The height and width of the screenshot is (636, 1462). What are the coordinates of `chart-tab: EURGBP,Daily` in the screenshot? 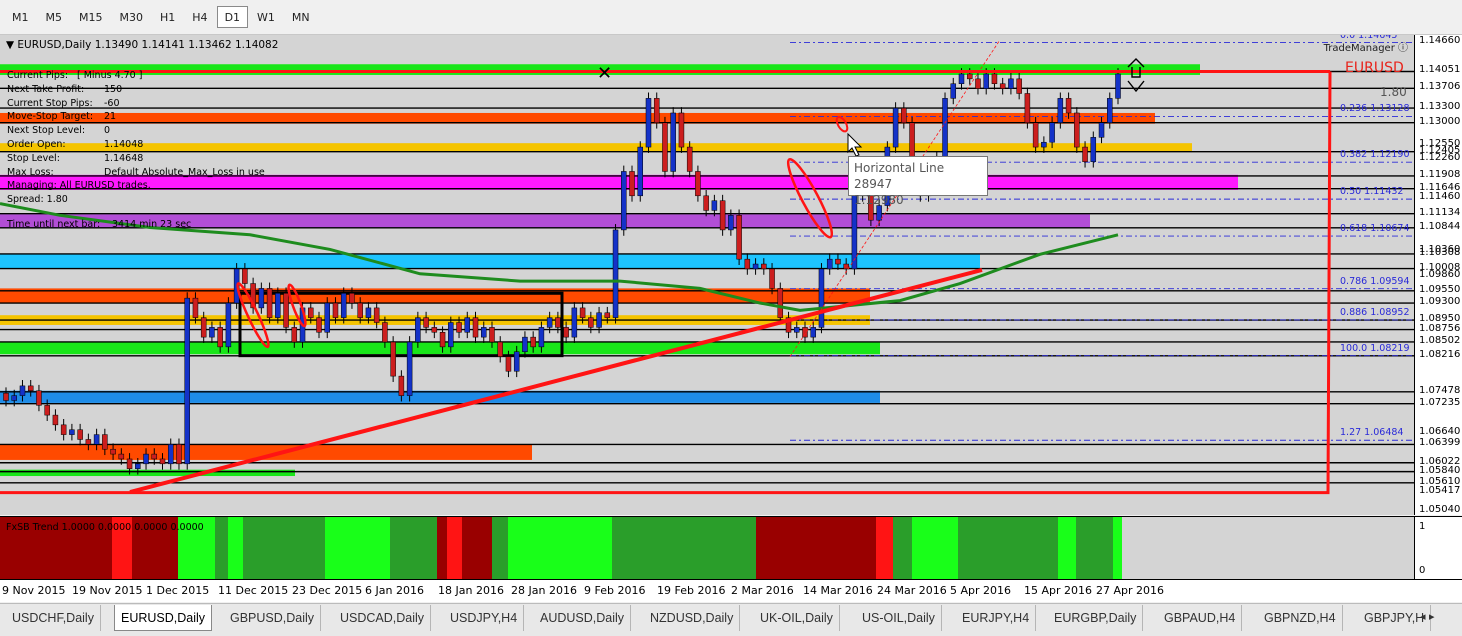 It's located at (1096, 618).